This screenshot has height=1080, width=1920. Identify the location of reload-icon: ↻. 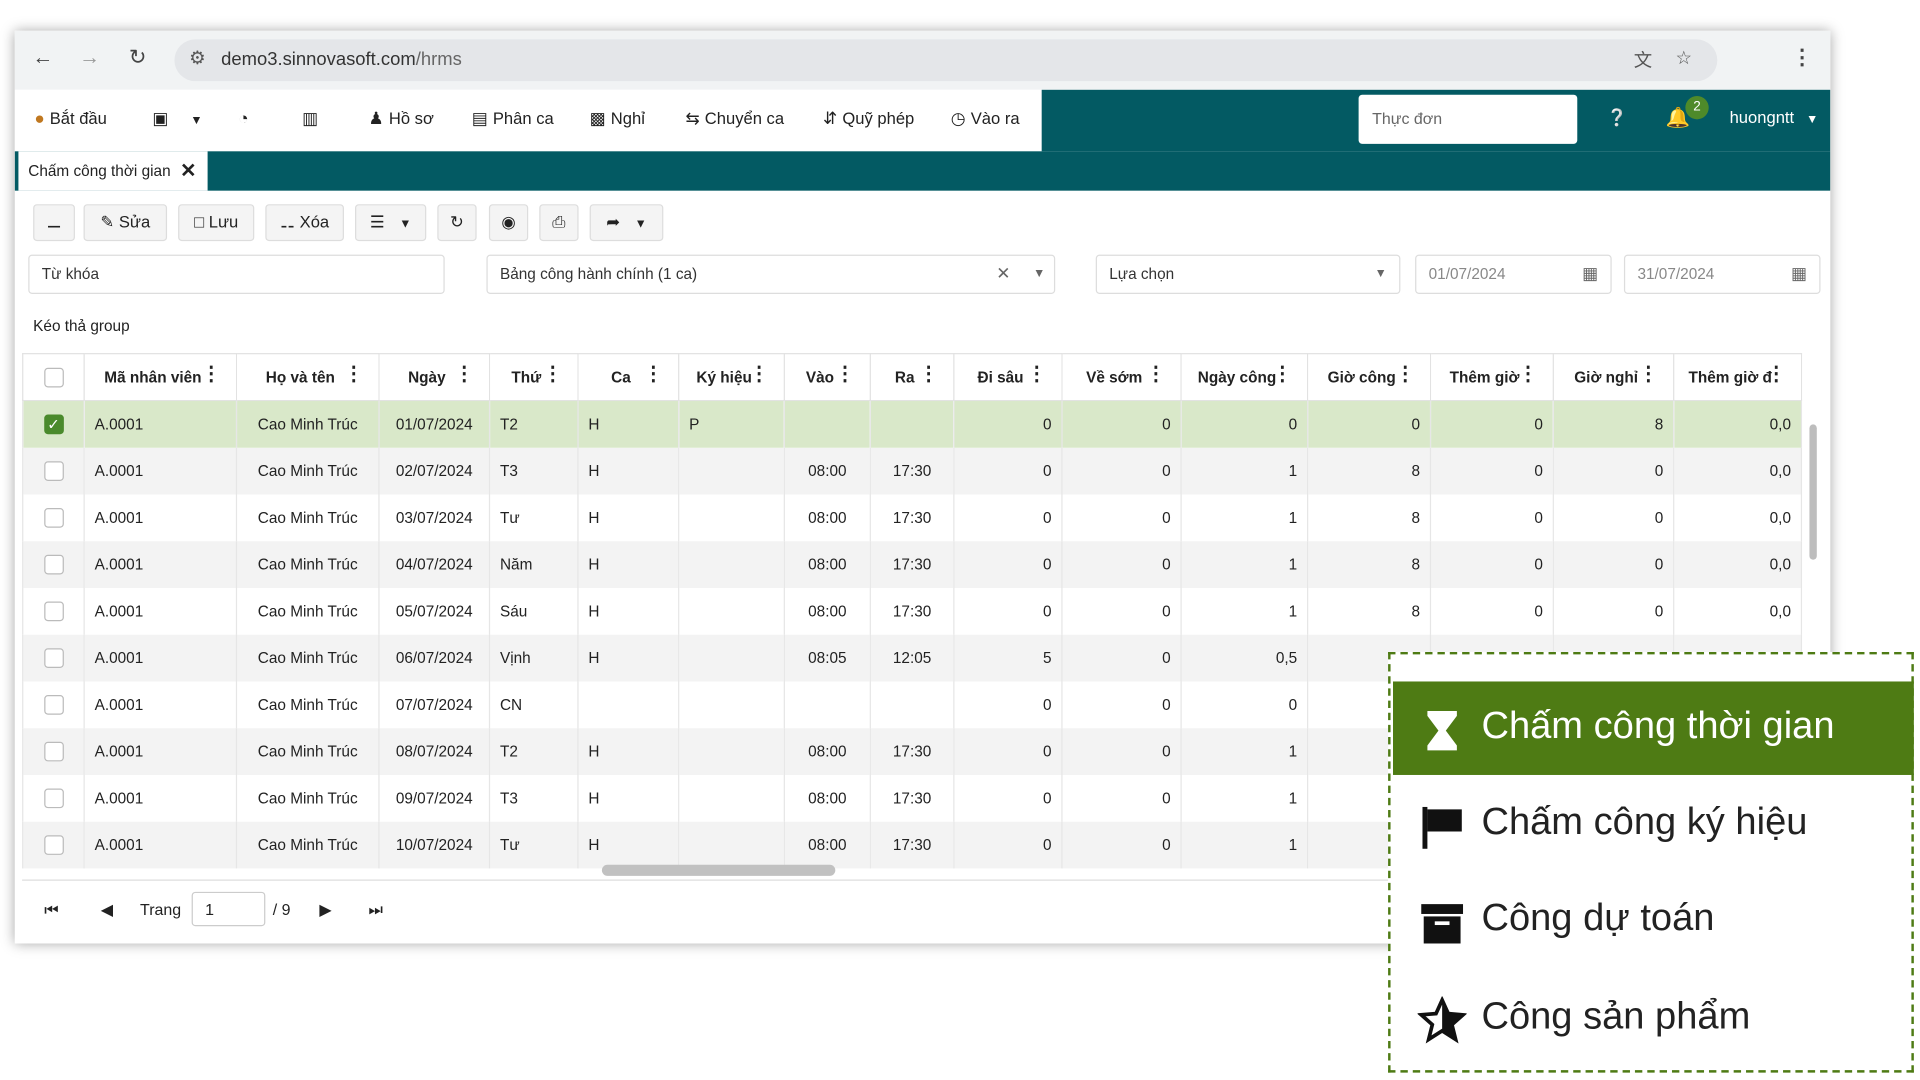
(138, 58).